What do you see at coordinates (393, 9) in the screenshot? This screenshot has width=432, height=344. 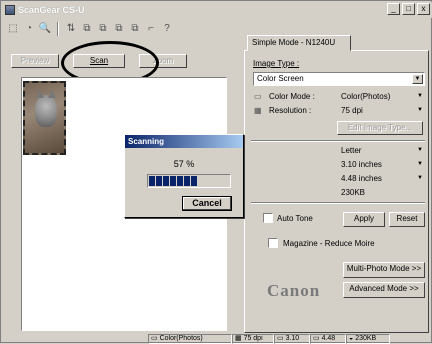 I see `minimize-button: _` at bounding box center [393, 9].